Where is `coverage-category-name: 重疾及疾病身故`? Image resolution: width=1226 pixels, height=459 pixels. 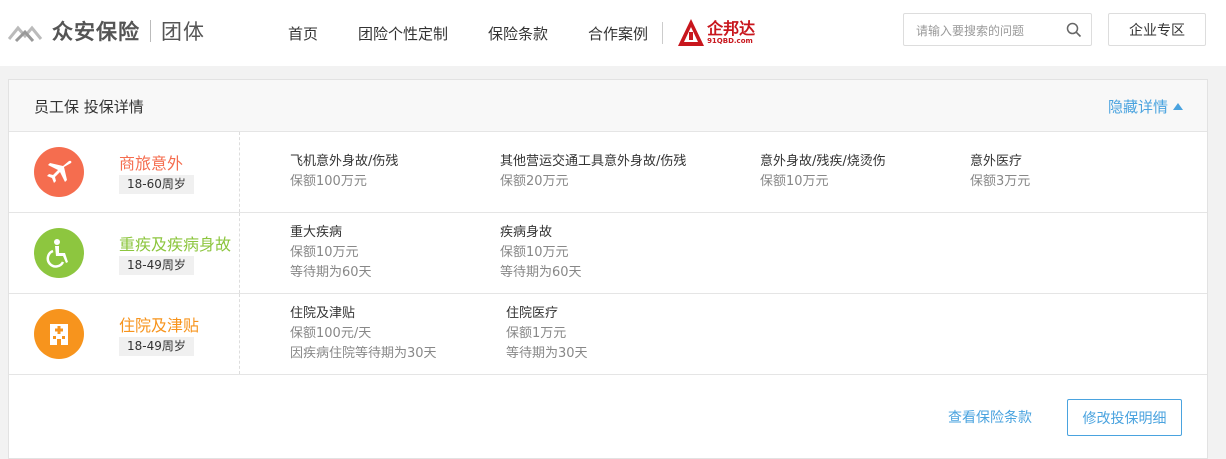 coverage-category-name: 重疾及疾病身故 is located at coordinates (175, 244).